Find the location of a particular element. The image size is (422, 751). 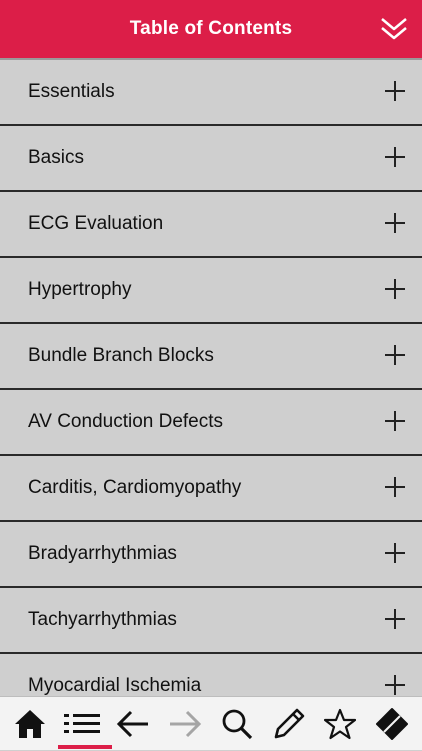

back-button is located at coordinates (133, 724).